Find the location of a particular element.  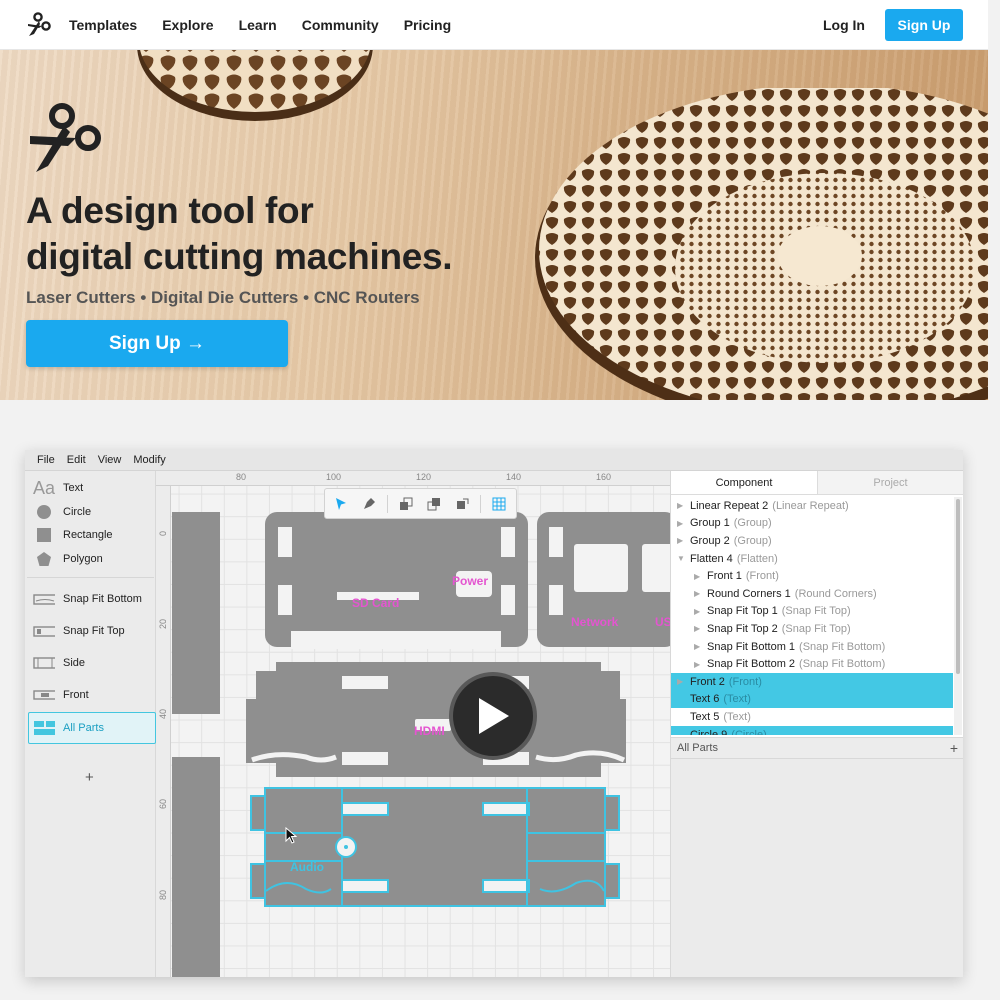

all-parts-thumbnail-icon is located at coordinates (44, 728).